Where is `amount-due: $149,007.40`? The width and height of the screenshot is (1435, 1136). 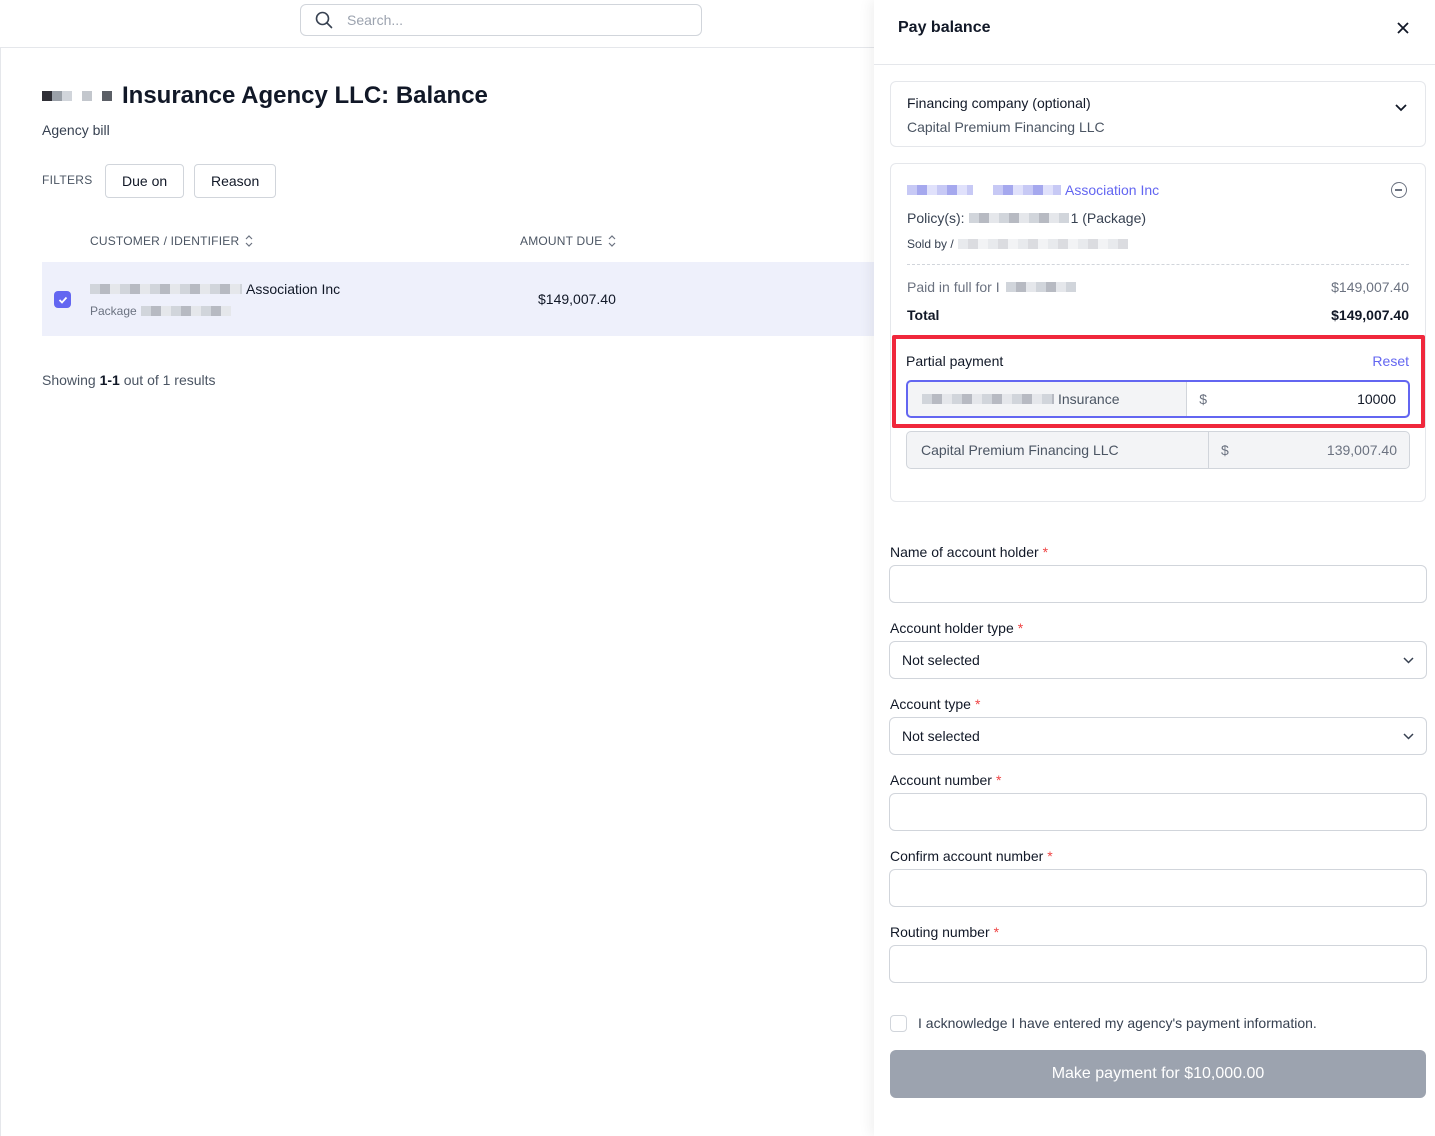
amount-due: $149,007.40 is located at coordinates (577, 299).